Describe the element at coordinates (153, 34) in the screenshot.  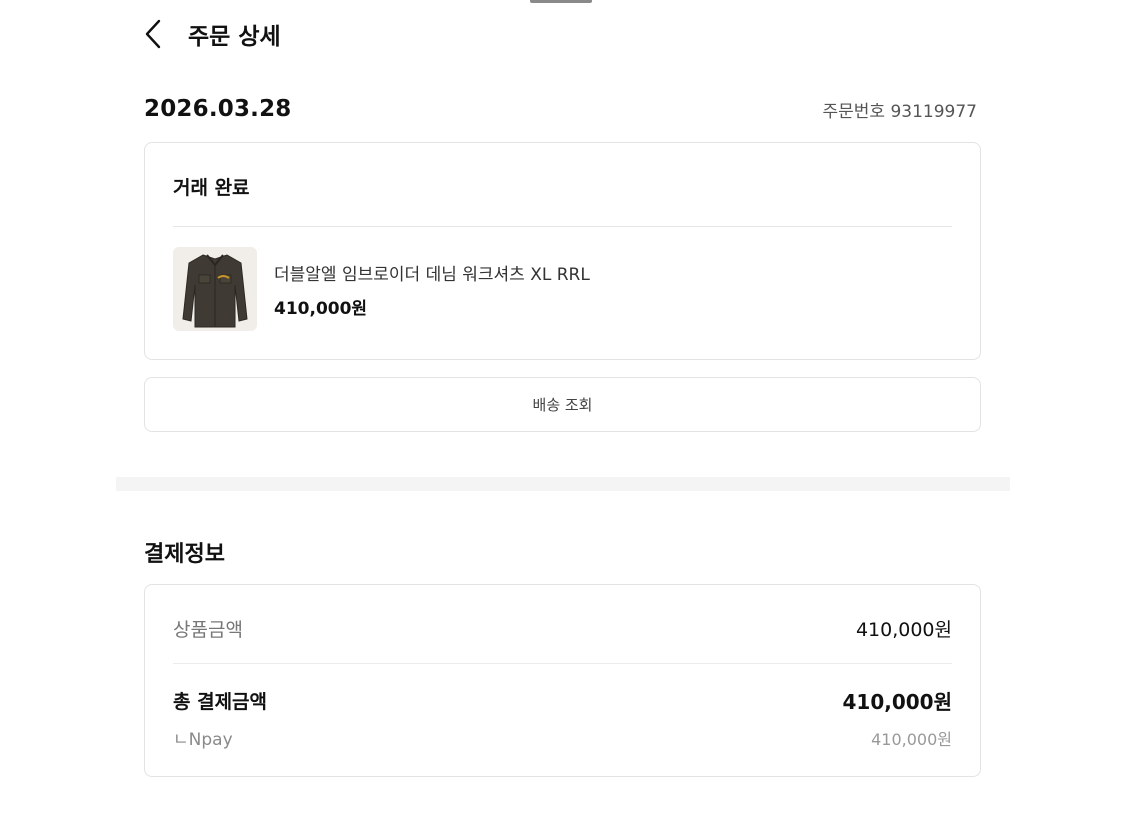
I see `chevron-left-icon` at that location.